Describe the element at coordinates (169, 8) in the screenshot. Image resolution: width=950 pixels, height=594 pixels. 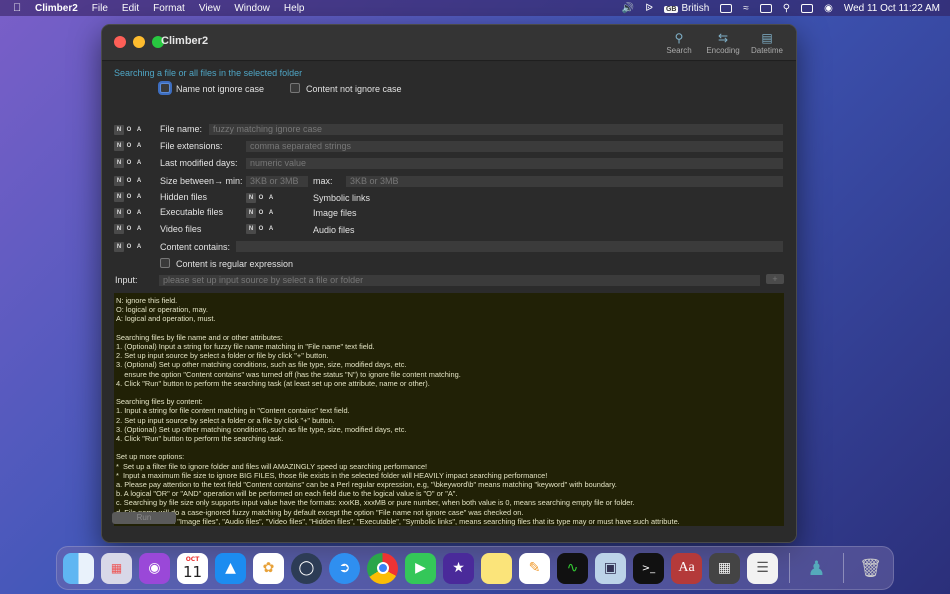
I see `menu-format: Format` at that location.